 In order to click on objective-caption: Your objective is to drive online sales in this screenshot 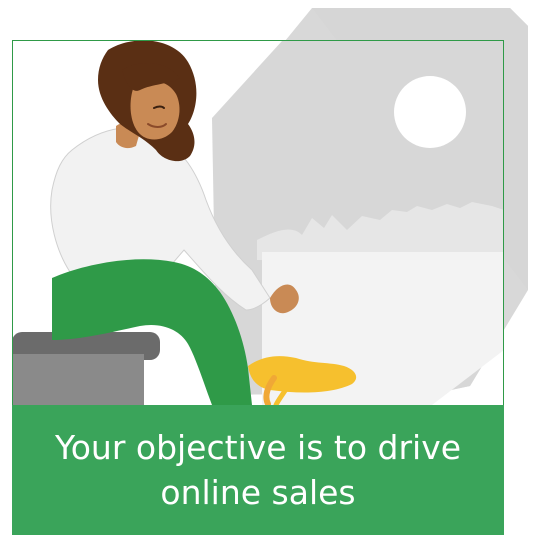, I will do `click(258, 470)`.